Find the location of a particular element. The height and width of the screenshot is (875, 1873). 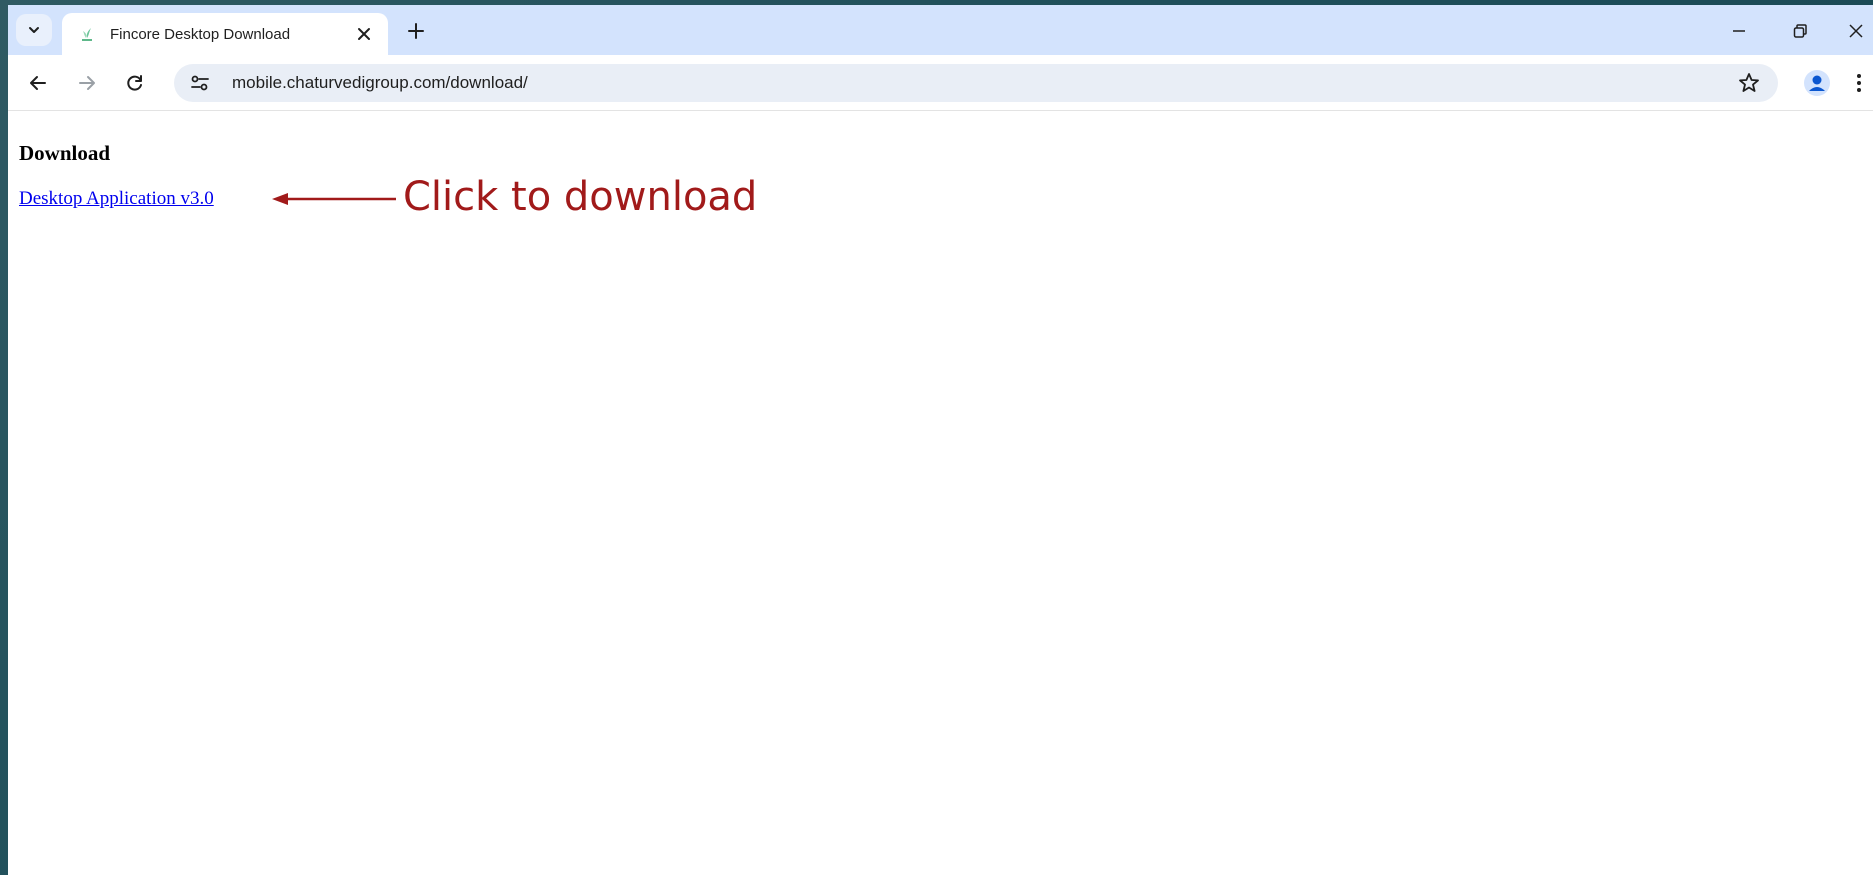

plus-icon is located at coordinates (416, 31).